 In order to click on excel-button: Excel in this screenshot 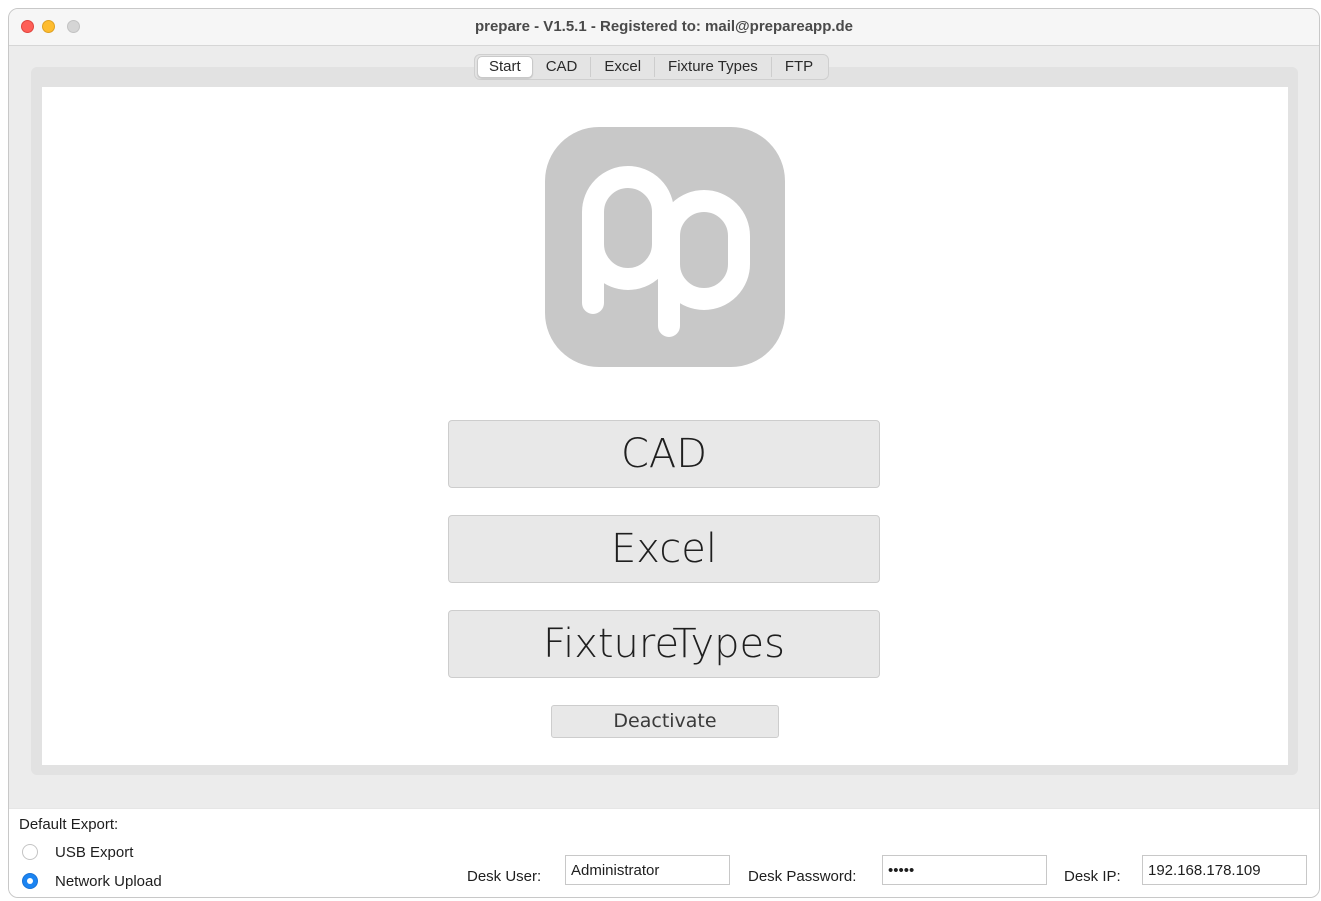, I will do `click(664, 549)`.